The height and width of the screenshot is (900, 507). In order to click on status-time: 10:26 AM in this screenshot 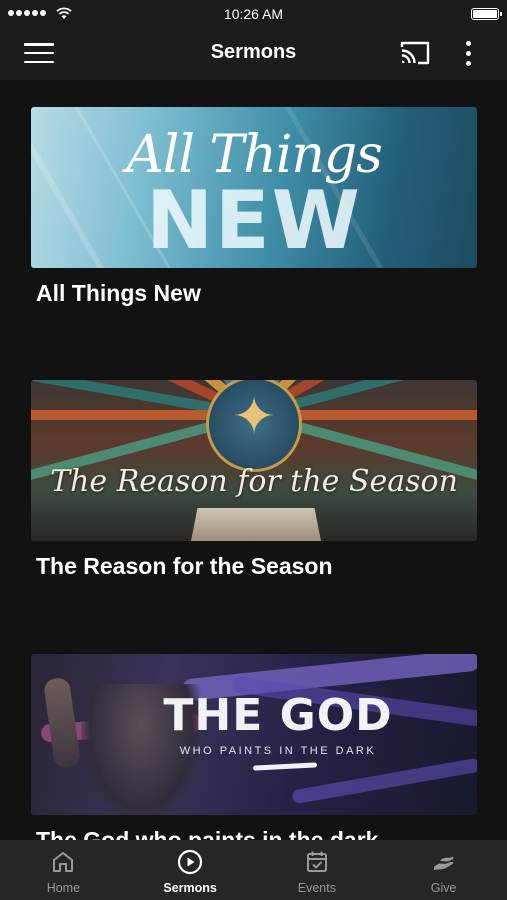, I will do `click(253, 14)`.